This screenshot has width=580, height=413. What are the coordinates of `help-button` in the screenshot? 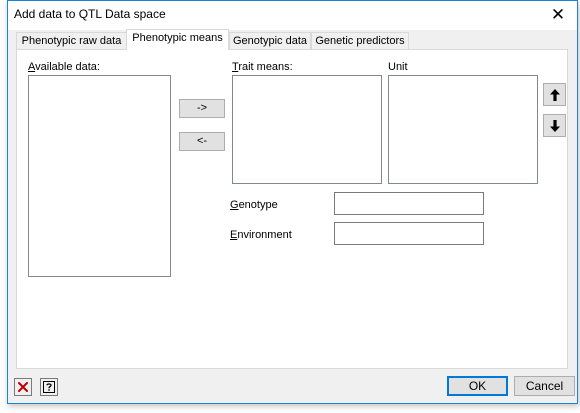 It's located at (49, 387).